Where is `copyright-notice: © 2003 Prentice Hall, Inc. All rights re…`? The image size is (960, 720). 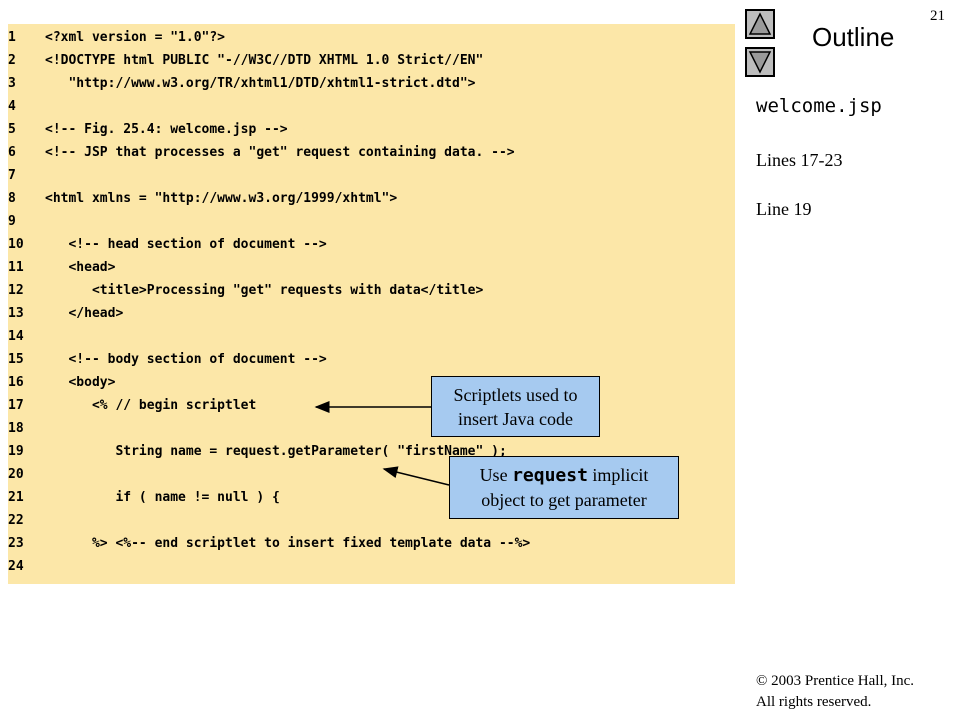 copyright-notice: © 2003 Prentice Hall, Inc. All rights re… is located at coordinates (835, 692).